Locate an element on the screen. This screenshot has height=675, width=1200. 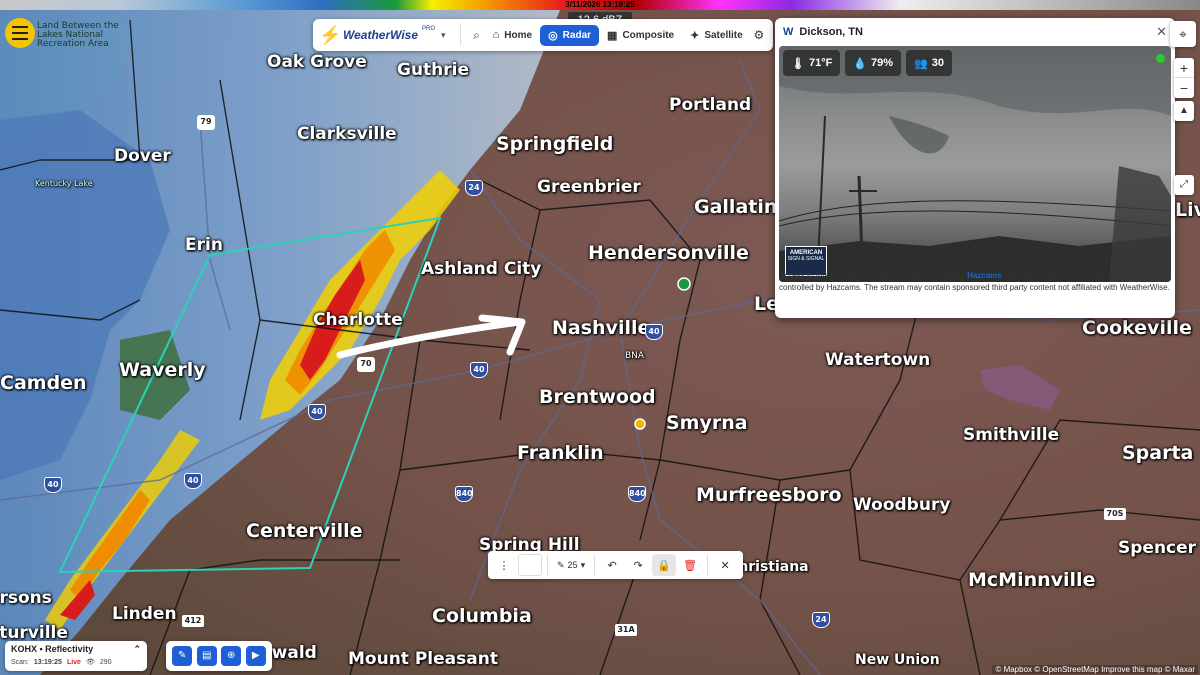
map-icon: ▤ is located at coordinates (207, 655).